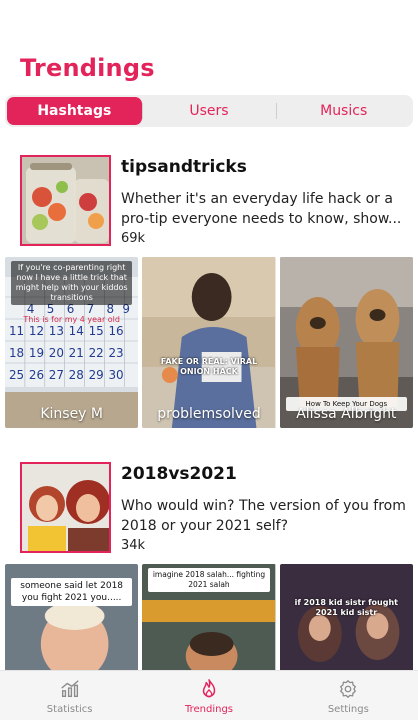 The height and width of the screenshot is (720, 418). What do you see at coordinates (56, 331) in the screenshot?
I see `svg-text: 13` at bounding box center [56, 331].